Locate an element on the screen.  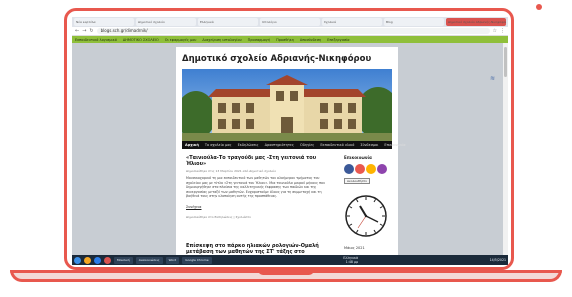
sun-icon is located at coordinates (371, 169).